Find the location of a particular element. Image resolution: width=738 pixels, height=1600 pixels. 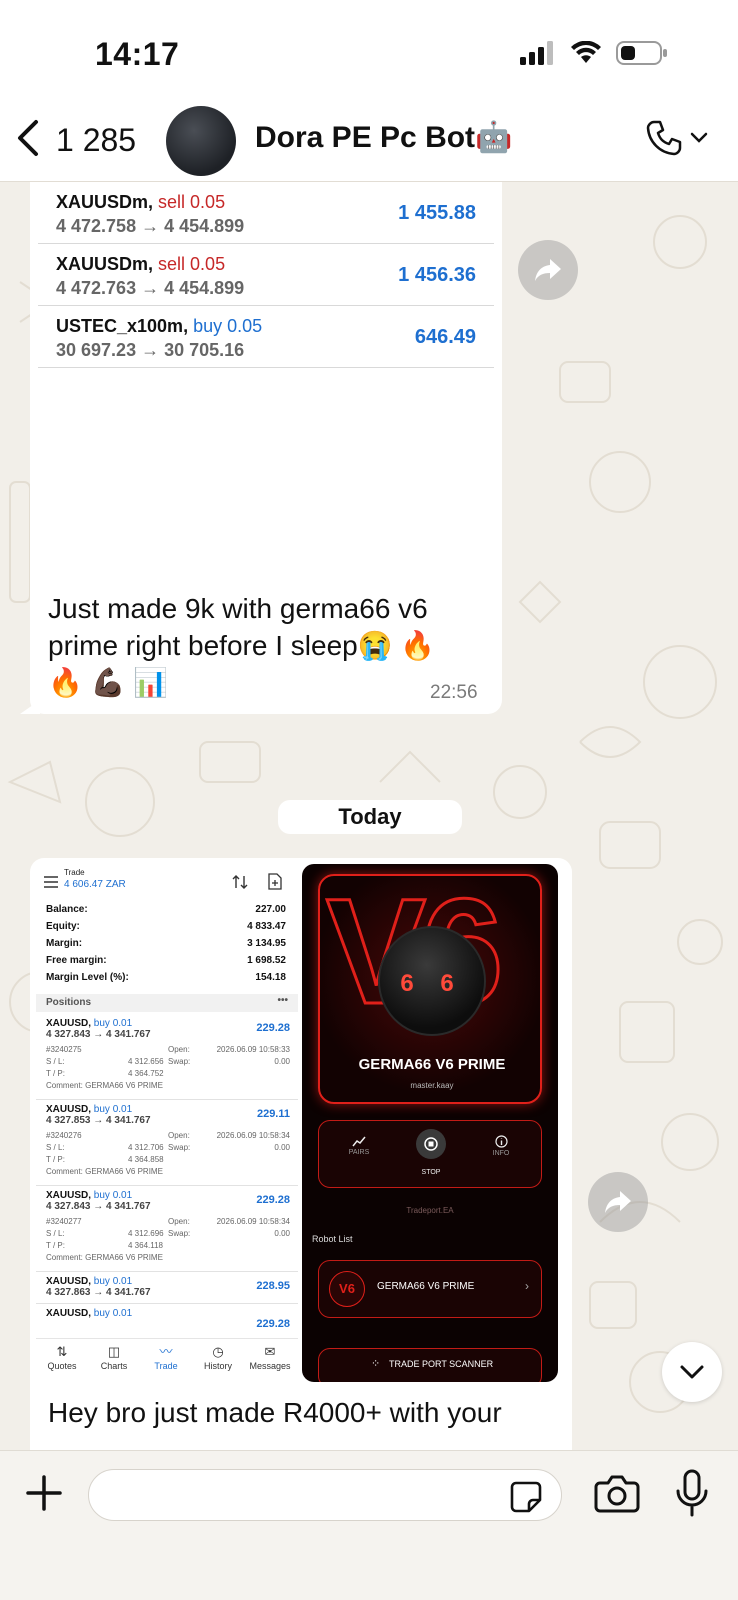

scroll-to-bottom-button is located at coordinates (692, 1372).